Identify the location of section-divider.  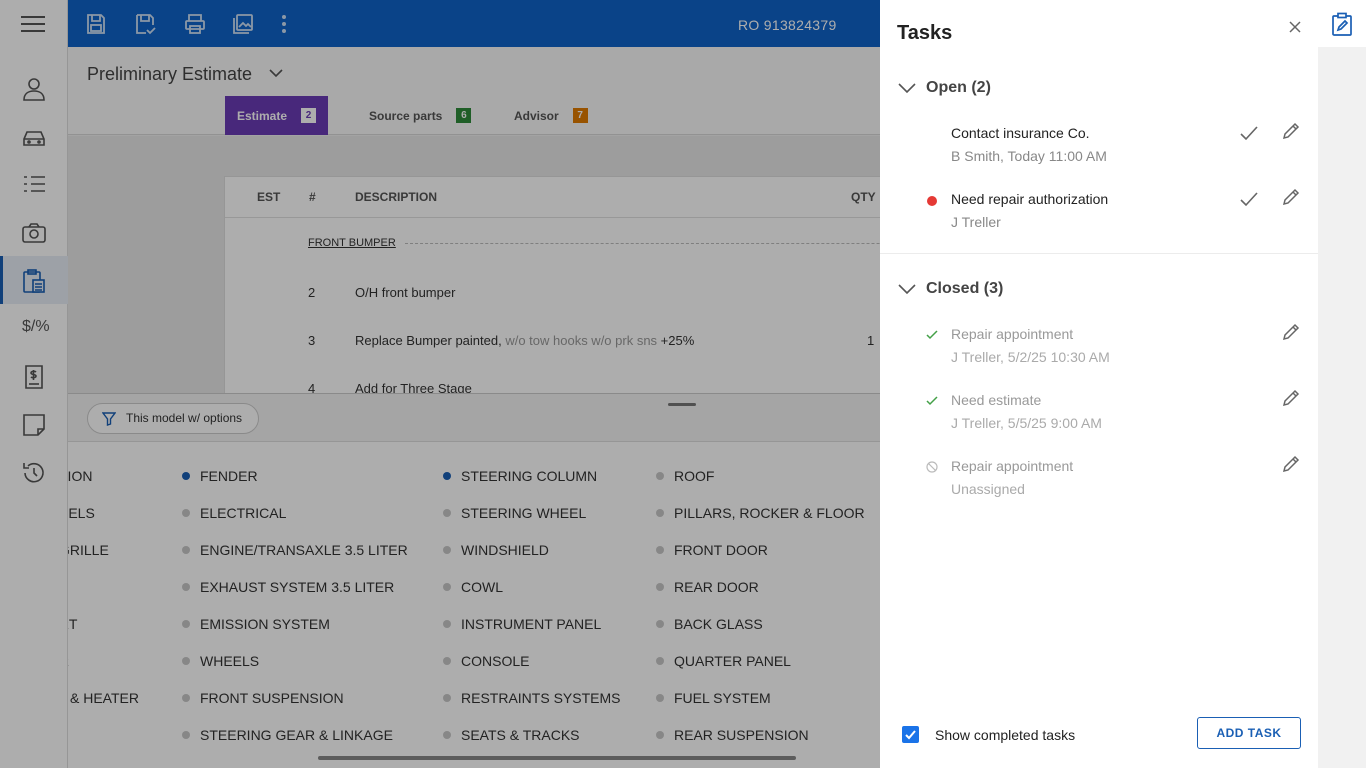
(1099, 253).